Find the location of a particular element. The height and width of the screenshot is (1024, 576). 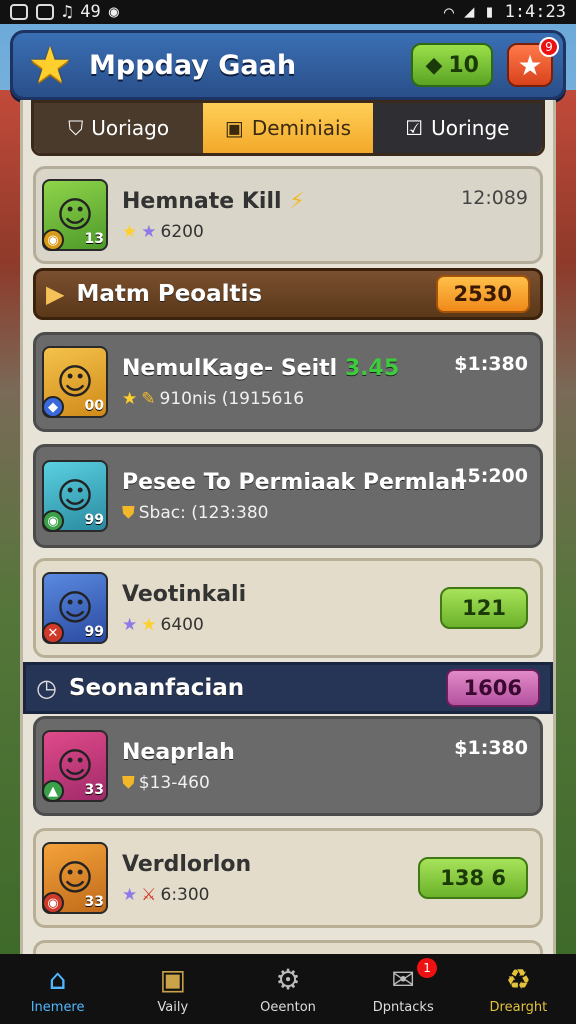

coins-value: 10 is located at coordinates (463, 65).